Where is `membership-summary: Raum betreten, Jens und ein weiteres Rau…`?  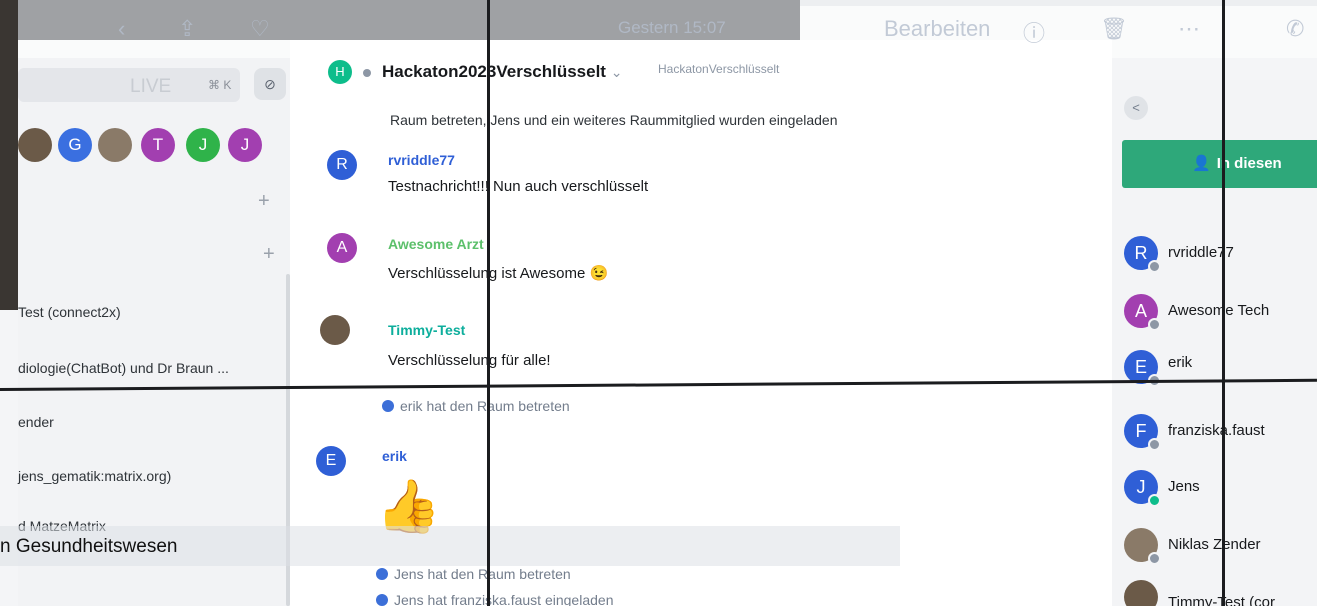 membership-summary: Raum betreten, Jens und ein weiteres Rau… is located at coordinates (614, 120).